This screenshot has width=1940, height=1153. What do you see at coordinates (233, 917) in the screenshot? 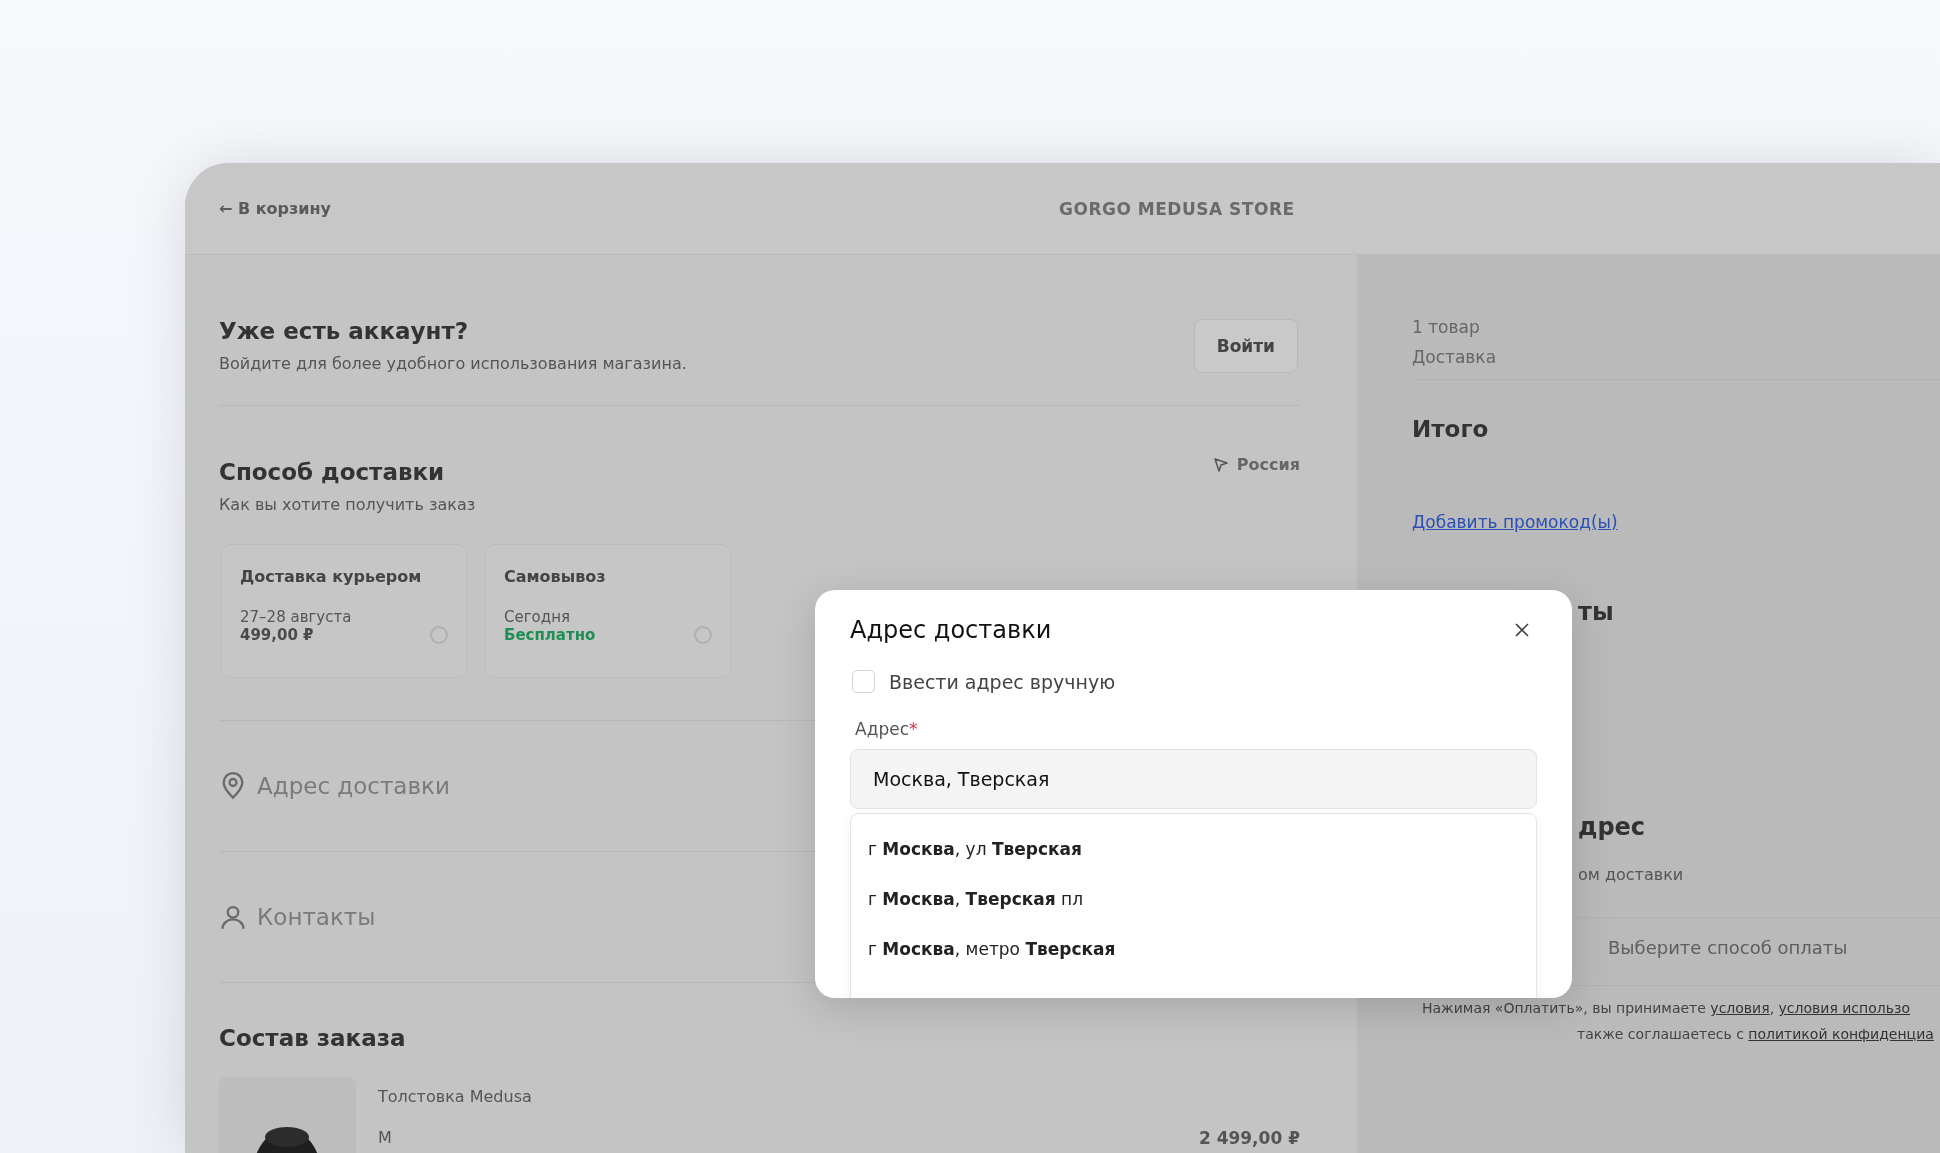
I see `person-icon` at bounding box center [233, 917].